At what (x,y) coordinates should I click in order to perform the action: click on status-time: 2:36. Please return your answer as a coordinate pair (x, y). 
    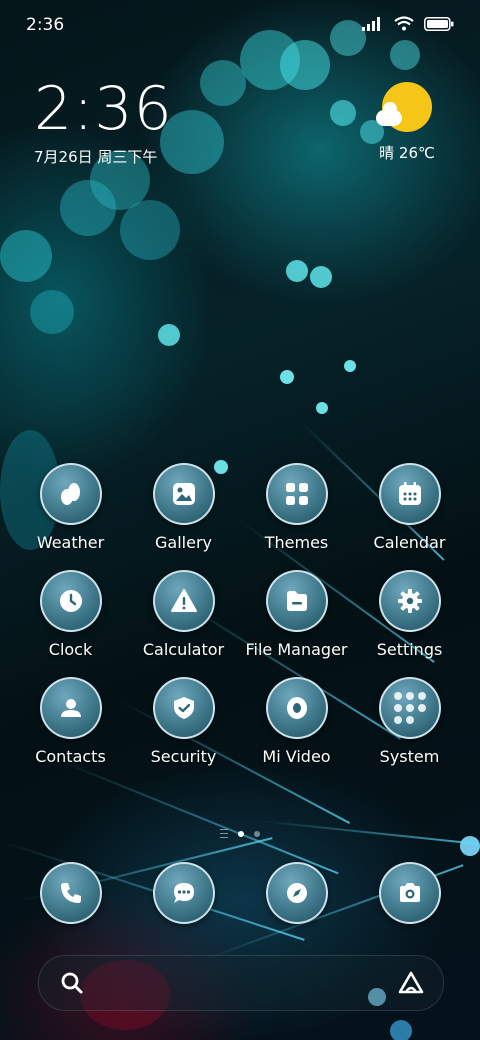
    Looking at the image, I should click on (45, 25).